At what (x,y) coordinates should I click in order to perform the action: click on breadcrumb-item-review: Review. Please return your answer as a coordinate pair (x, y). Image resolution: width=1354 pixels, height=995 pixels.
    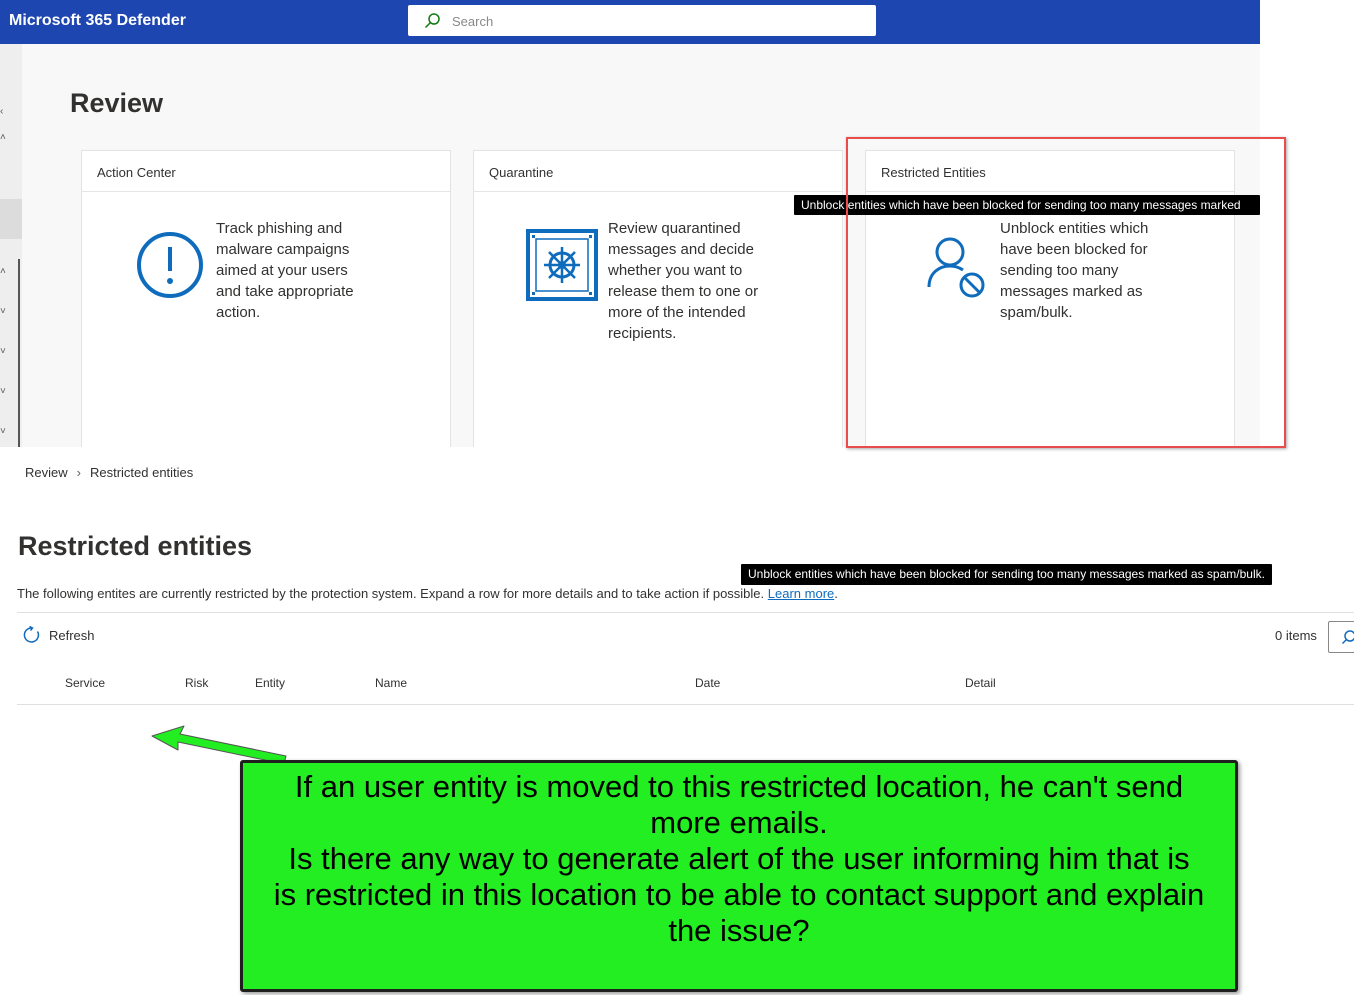
    Looking at the image, I should click on (46, 472).